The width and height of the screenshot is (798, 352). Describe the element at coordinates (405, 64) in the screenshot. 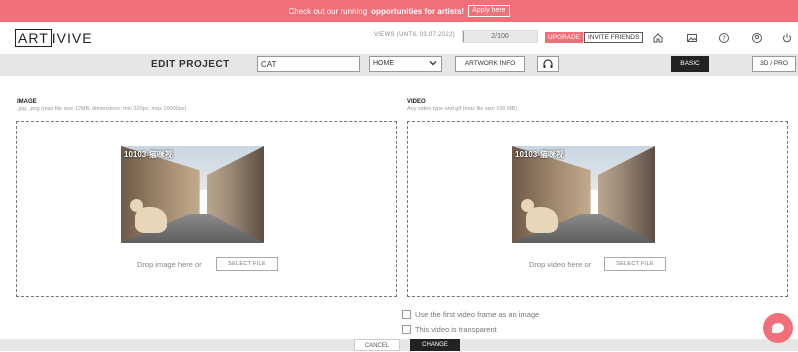

I see `category-select: HOME` at that location.